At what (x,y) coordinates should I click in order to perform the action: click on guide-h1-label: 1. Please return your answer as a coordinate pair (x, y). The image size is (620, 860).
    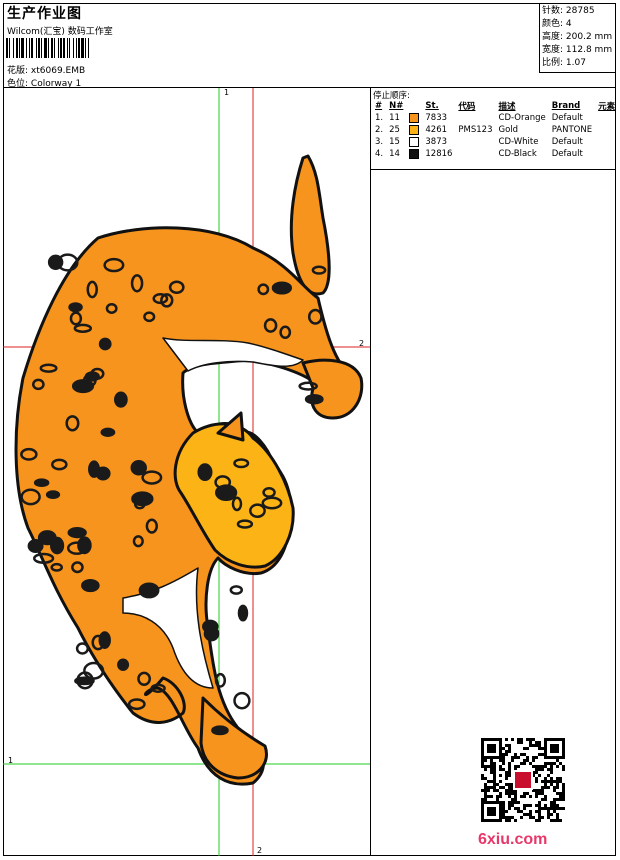
    Looking at the image, I should click on (11, 760).